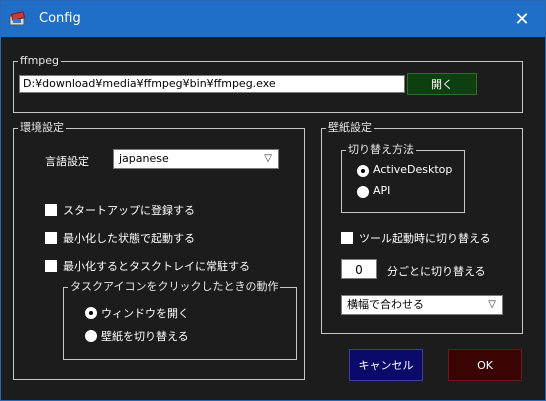 The image size is (546, 401). What do you see at coordinates (436, 271) in the screenshot?
I see `interval-minutes-label: 分ごとに切り替える` at bounding box center [436, 271].